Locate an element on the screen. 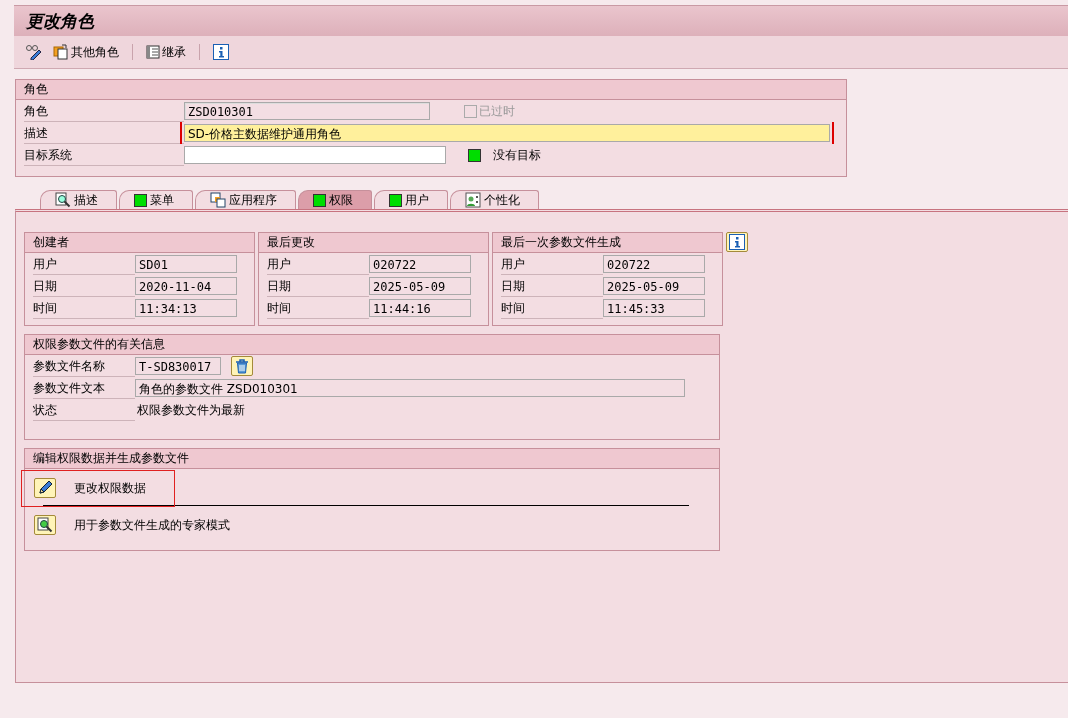  display-field: SD01 is located at coordinates (186, 264).